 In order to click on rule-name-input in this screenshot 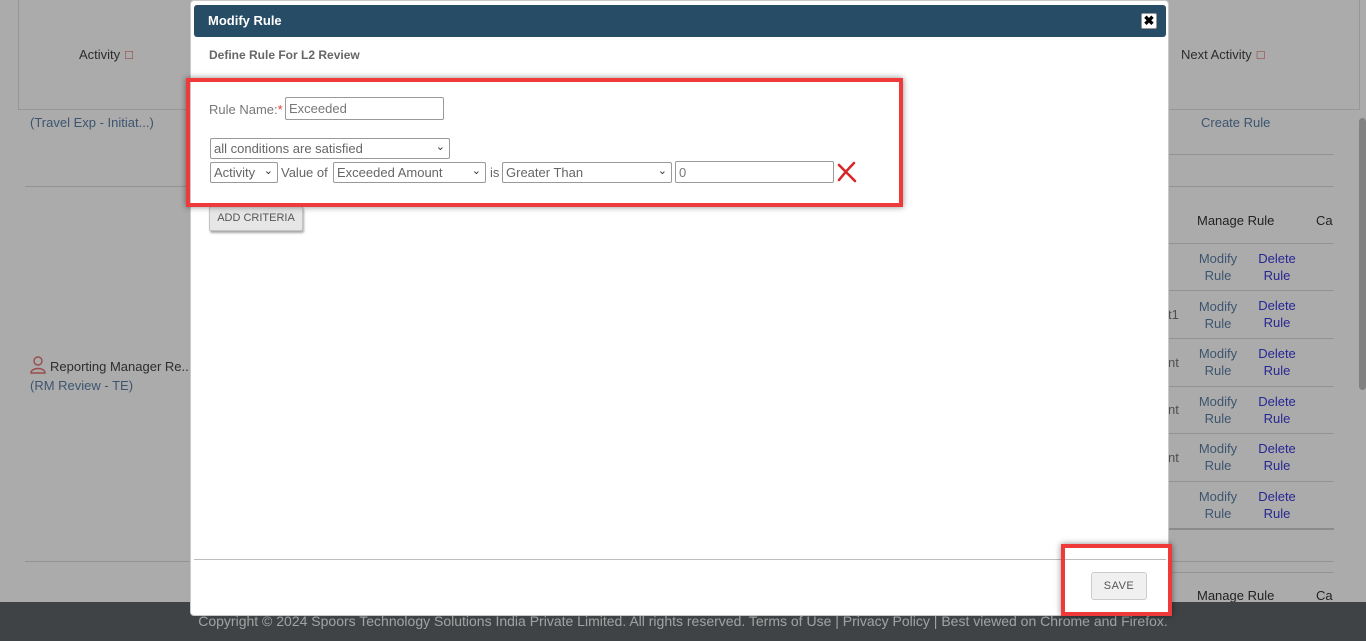, I will do `click(364, 108)`.